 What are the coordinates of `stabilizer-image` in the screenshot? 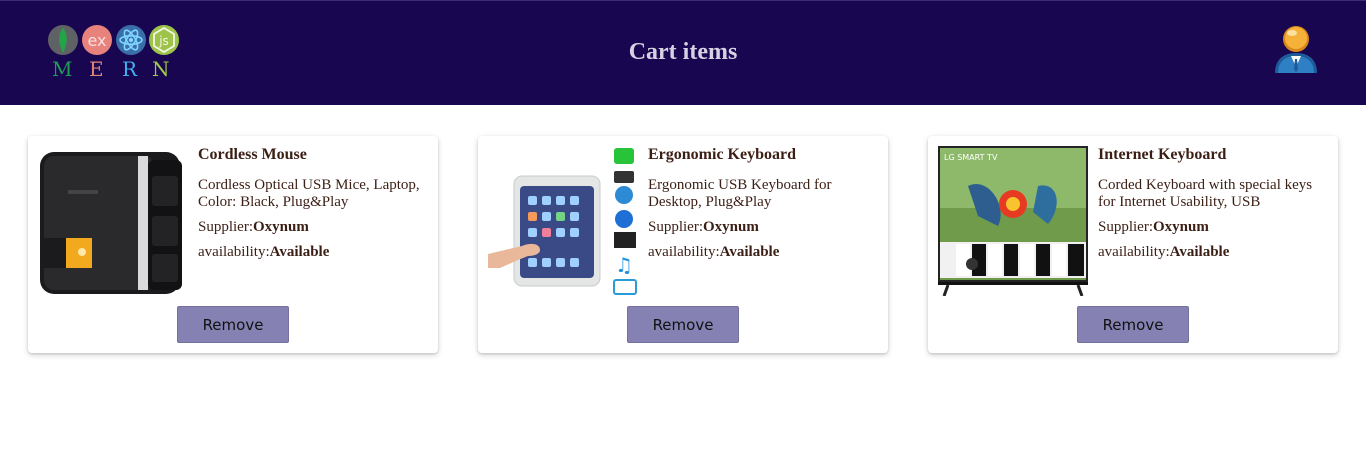 It's located at (111, 223).